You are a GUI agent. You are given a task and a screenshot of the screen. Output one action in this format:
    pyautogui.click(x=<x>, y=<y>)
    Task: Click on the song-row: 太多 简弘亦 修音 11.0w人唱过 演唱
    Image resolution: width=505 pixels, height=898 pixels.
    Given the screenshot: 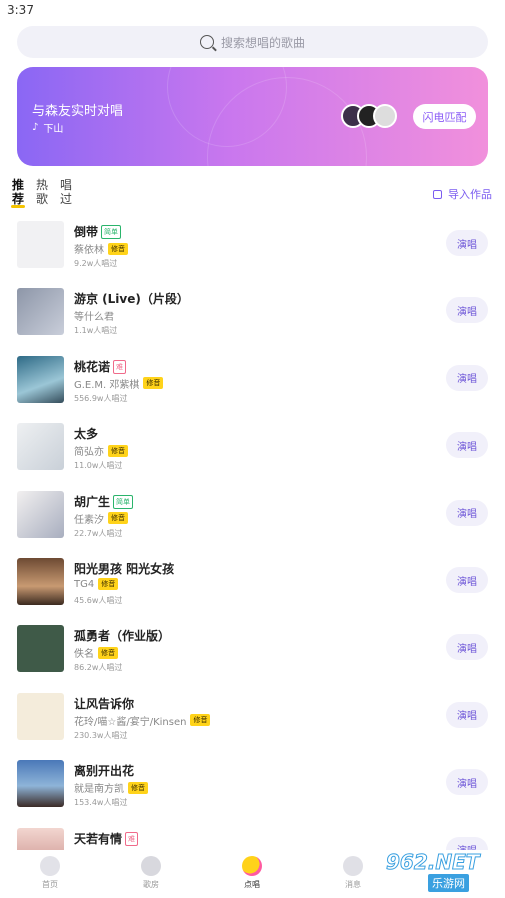 What is the action you would take?
    pyautogui.click(x=252, y=453)
    